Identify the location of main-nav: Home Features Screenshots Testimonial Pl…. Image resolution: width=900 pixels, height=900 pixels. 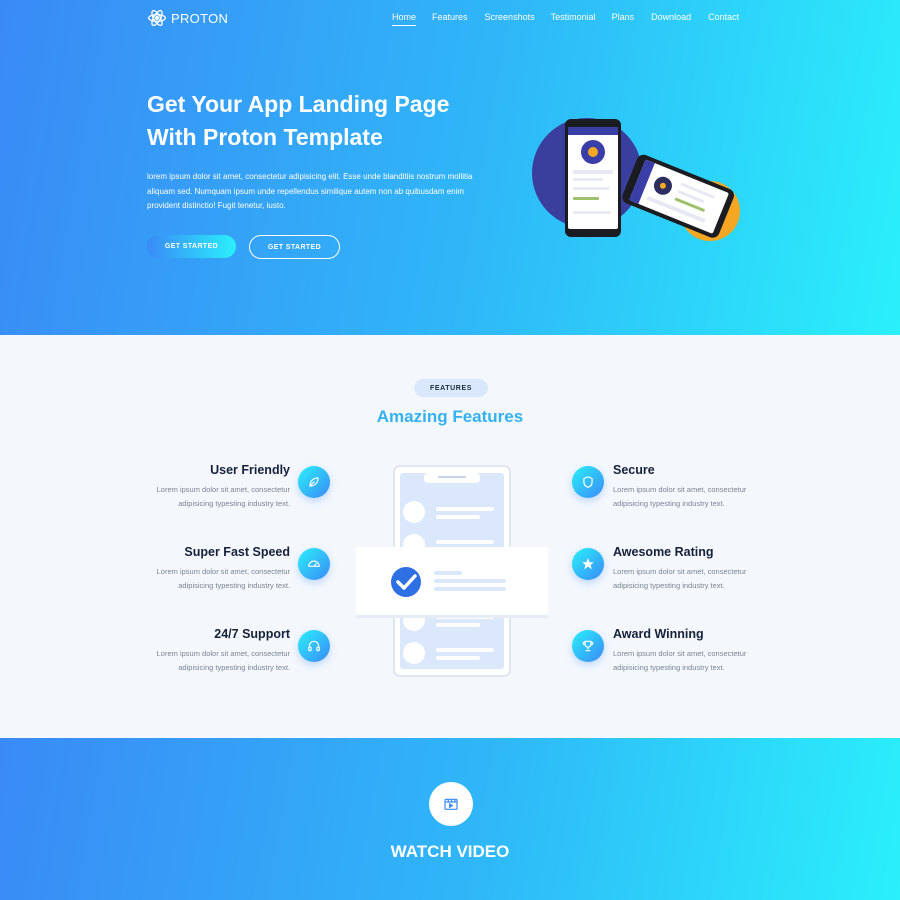
(565, 19).